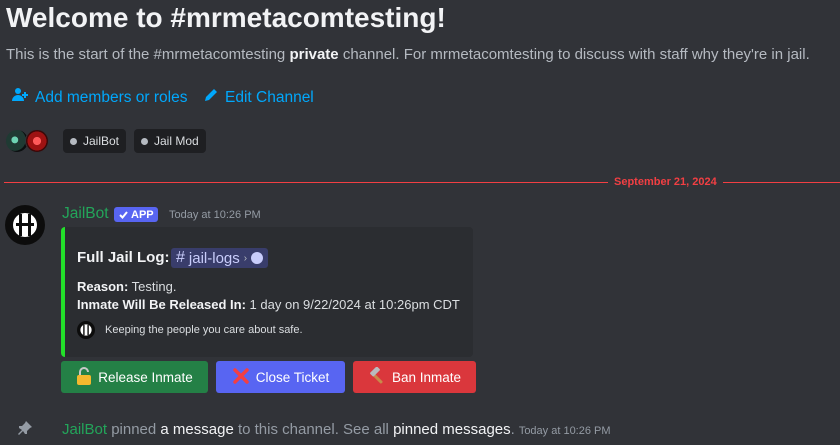 The width and height of the screenshot is (840, 445). I want to click on system-timestamp: Today at 10:26 PM, so click(565, 431).